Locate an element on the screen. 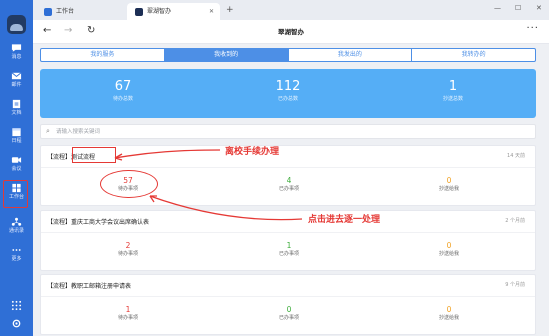 Image resolution: width=549 pixels, height=336 pixels. rail-item-docs: 文档 is located at coordinates (16, 111).